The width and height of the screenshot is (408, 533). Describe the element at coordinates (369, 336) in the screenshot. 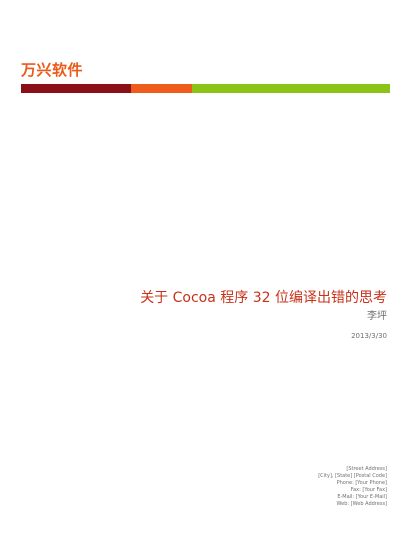

I see `document-date: 2013/3/30` at that location.